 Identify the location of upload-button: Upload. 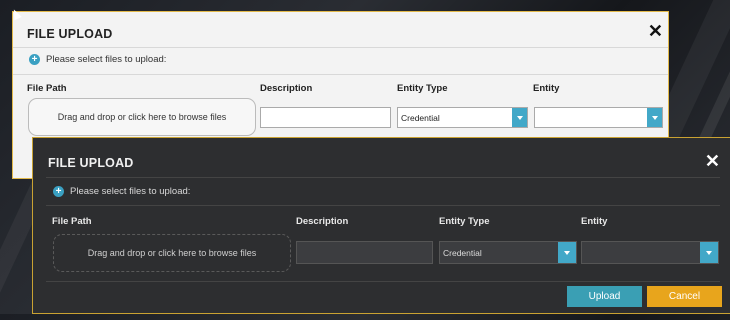
(604, 296).